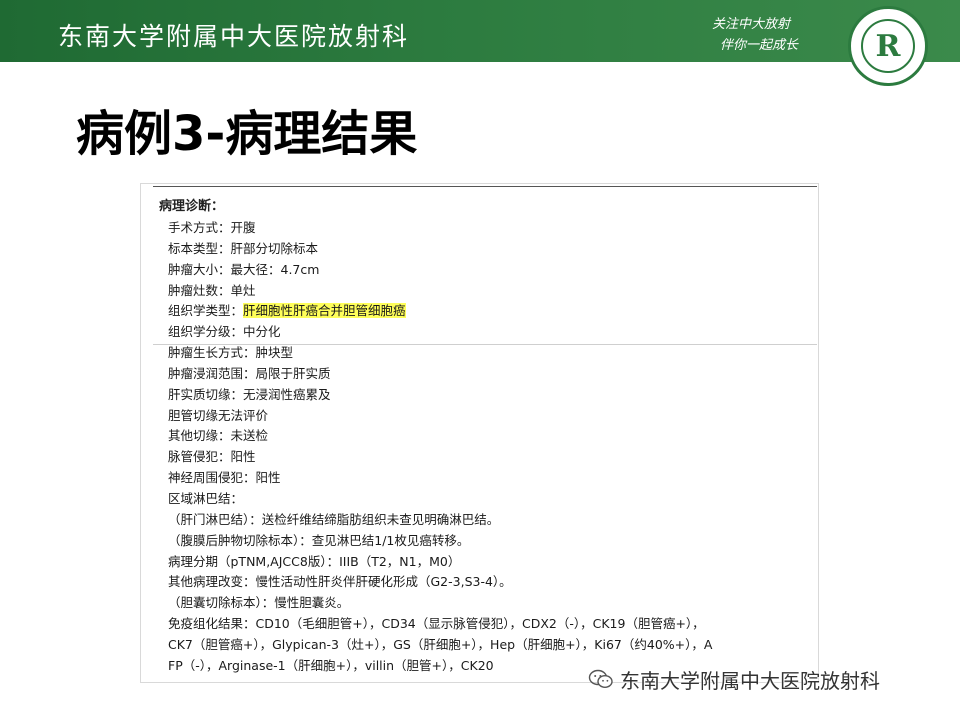 The height and width of the screenshot is (720, 960). I want to click on report-line-text: 肿瘤生长方式：肿块型, so click(231, 353).